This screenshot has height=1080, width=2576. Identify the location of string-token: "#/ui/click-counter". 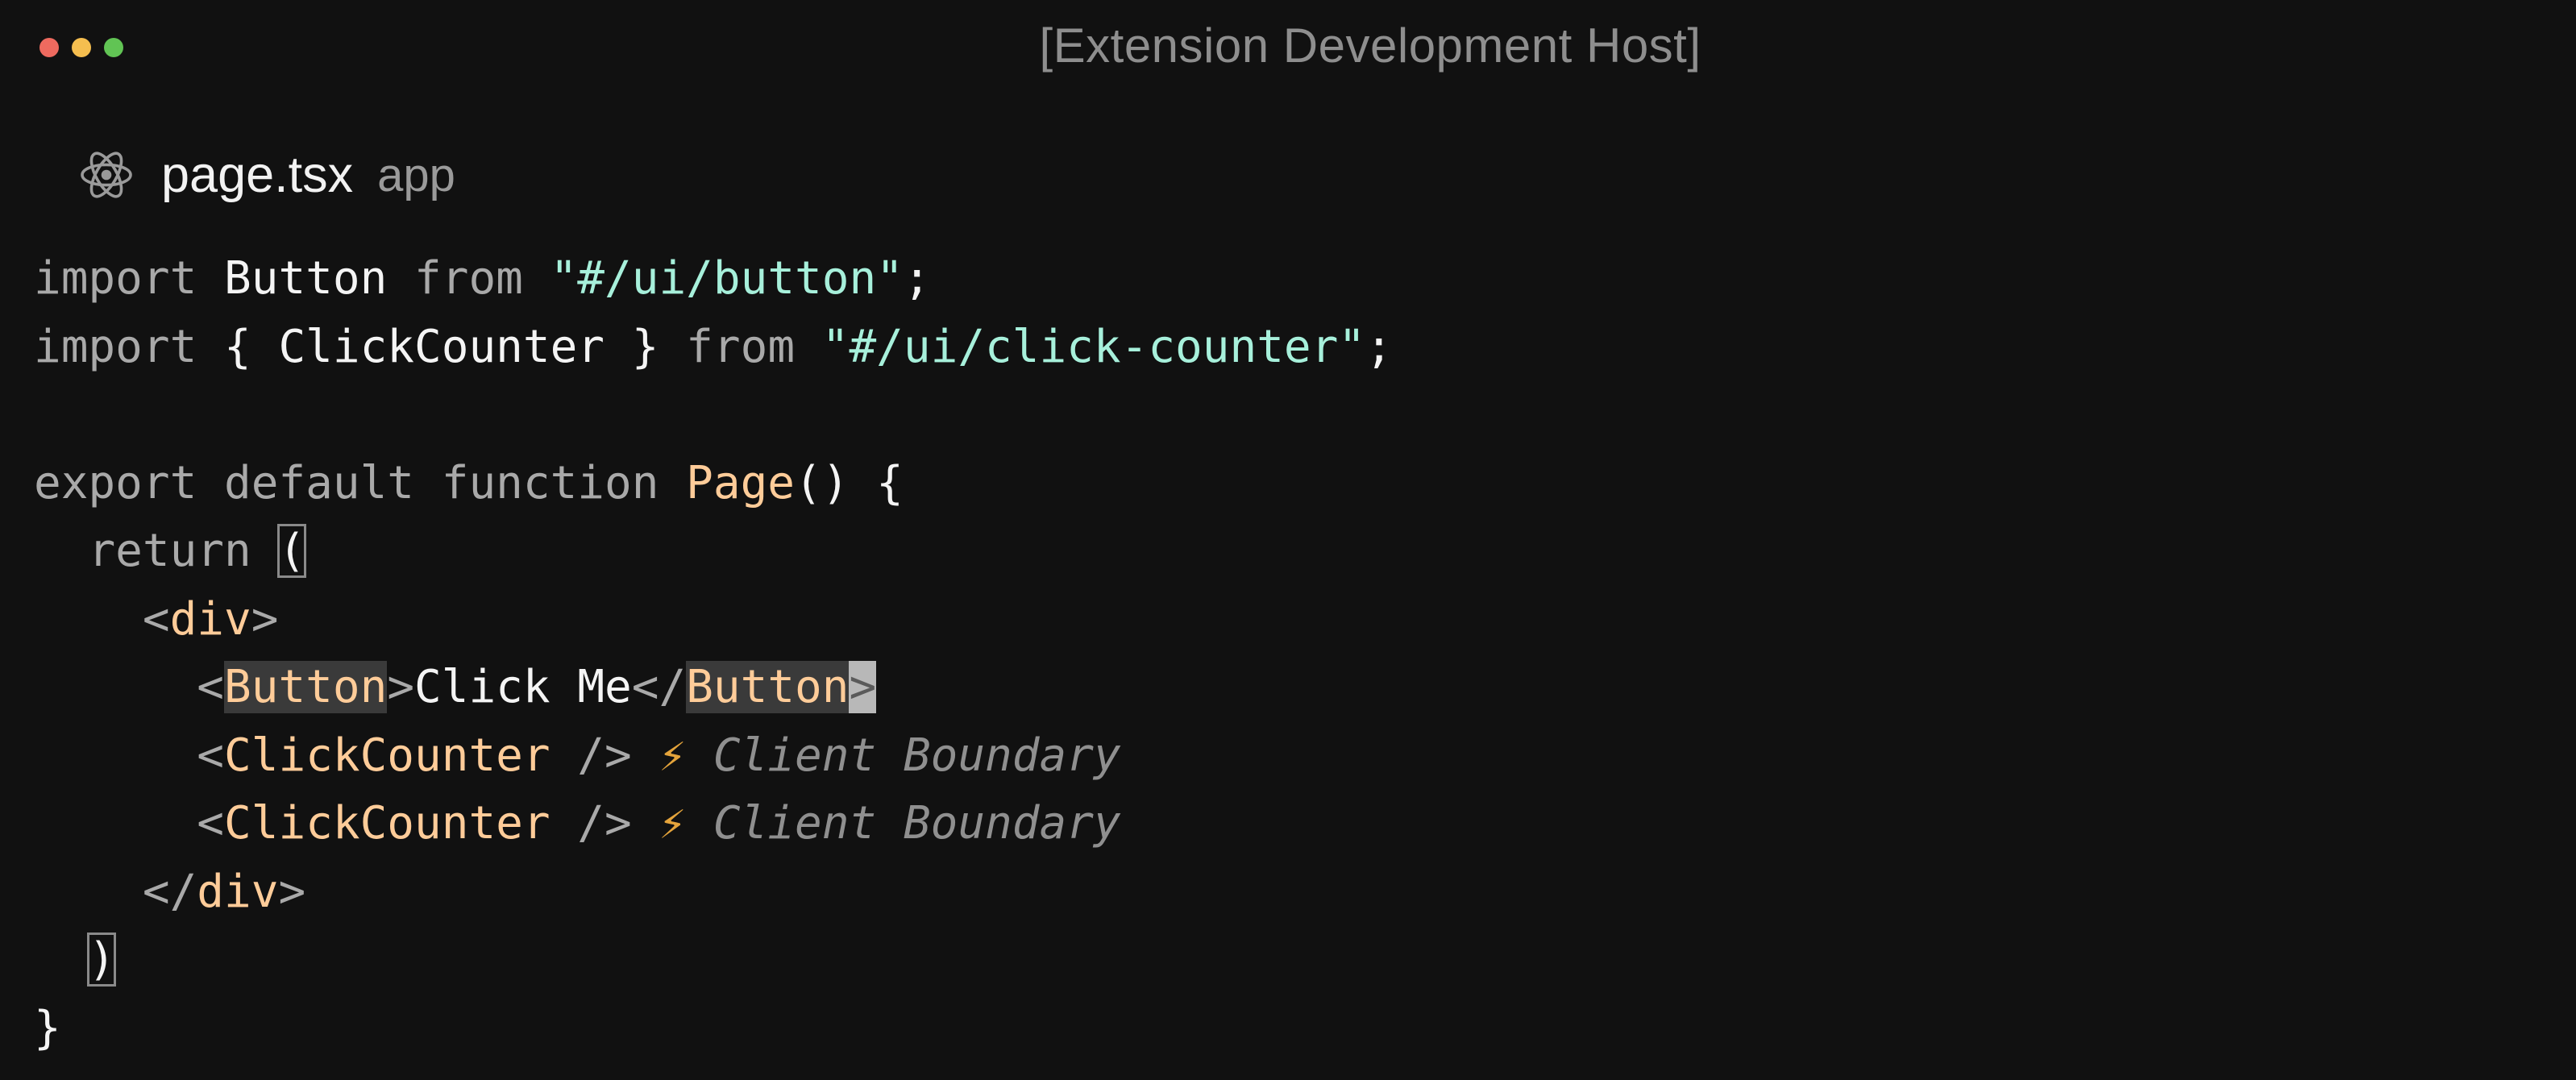
(1093, 346).